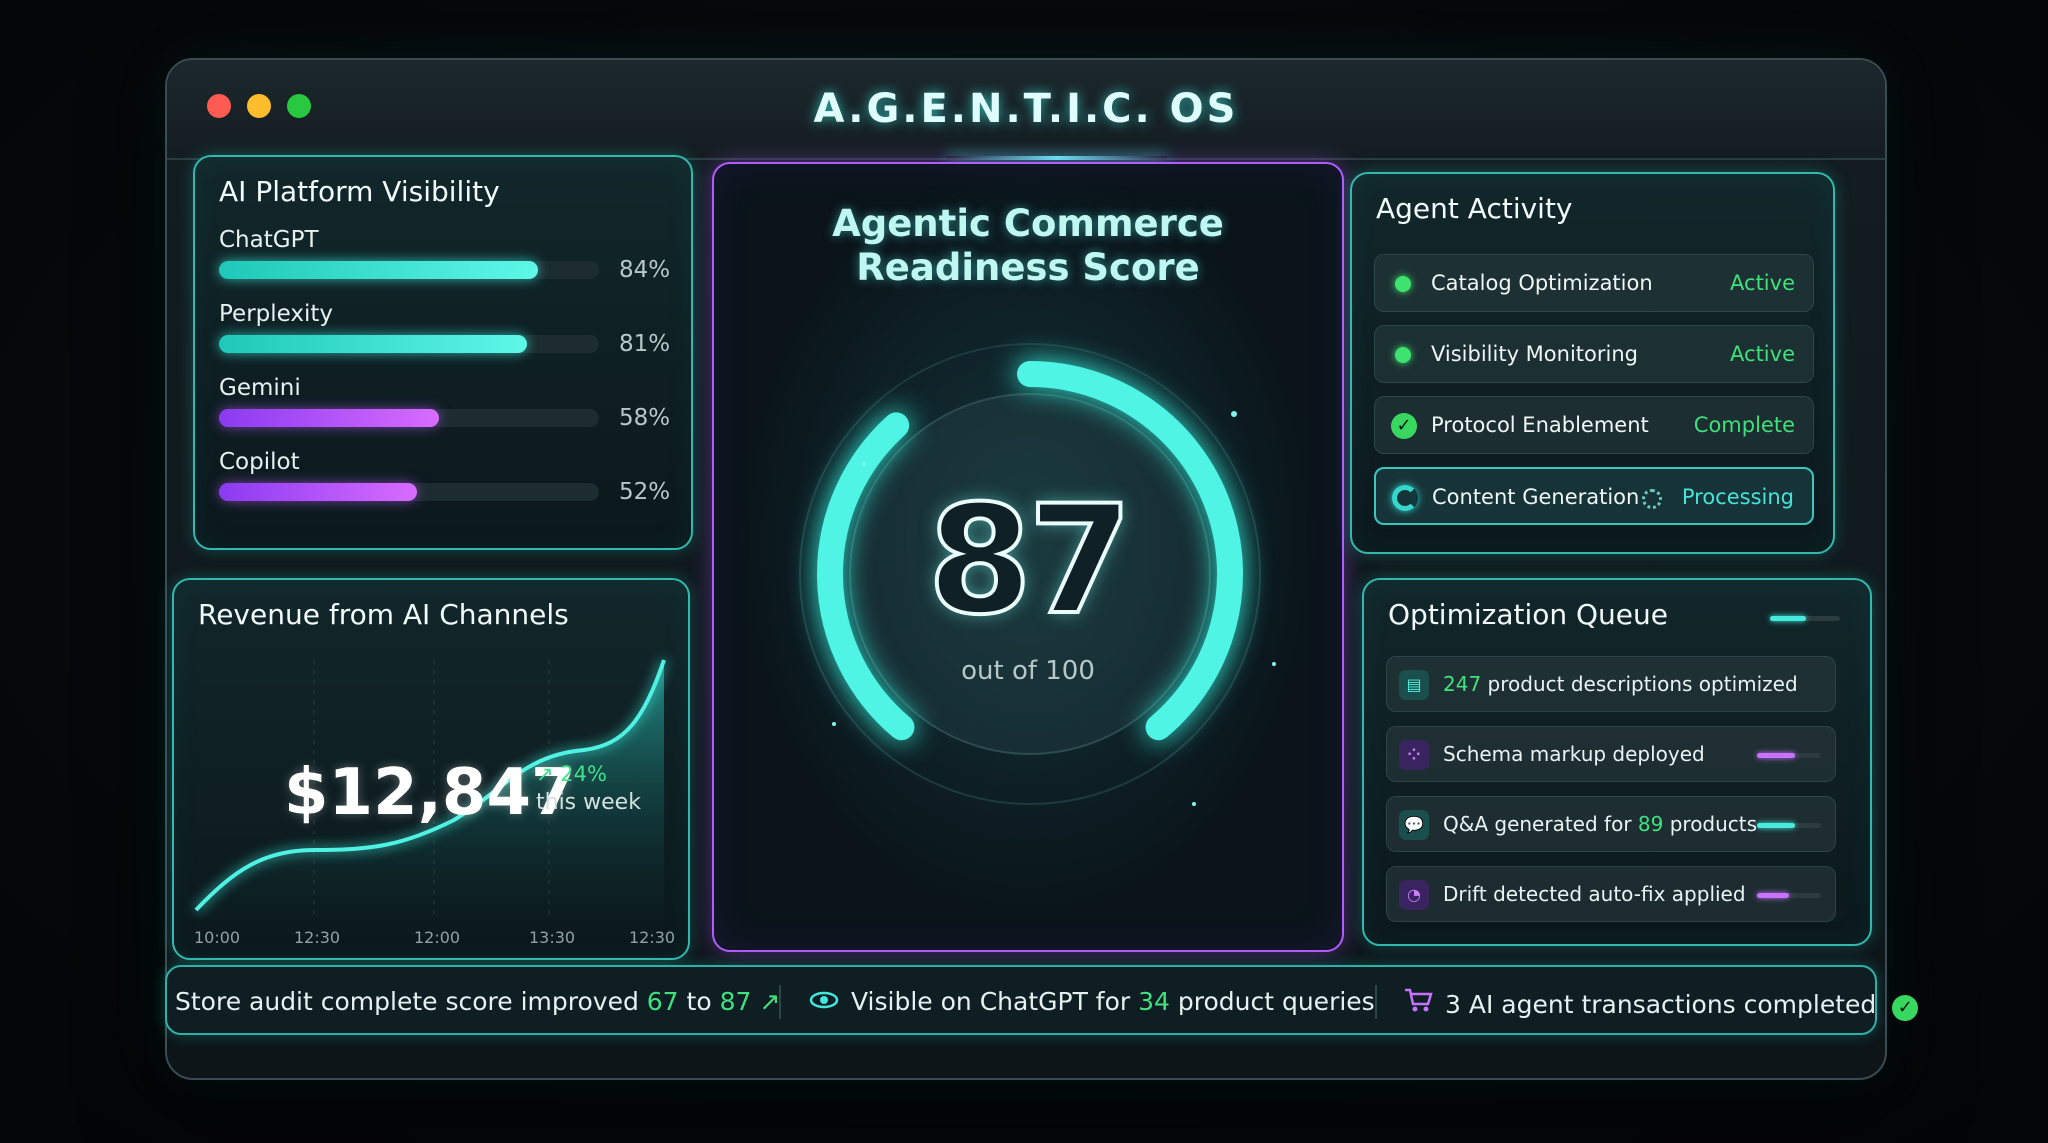 This screenshot has width=2048, height=1143. What do you see at coordinates (1540, 824) in the screenshot?
I see `queue-text: Q&A generated for` at bounding box center [1540, 824].